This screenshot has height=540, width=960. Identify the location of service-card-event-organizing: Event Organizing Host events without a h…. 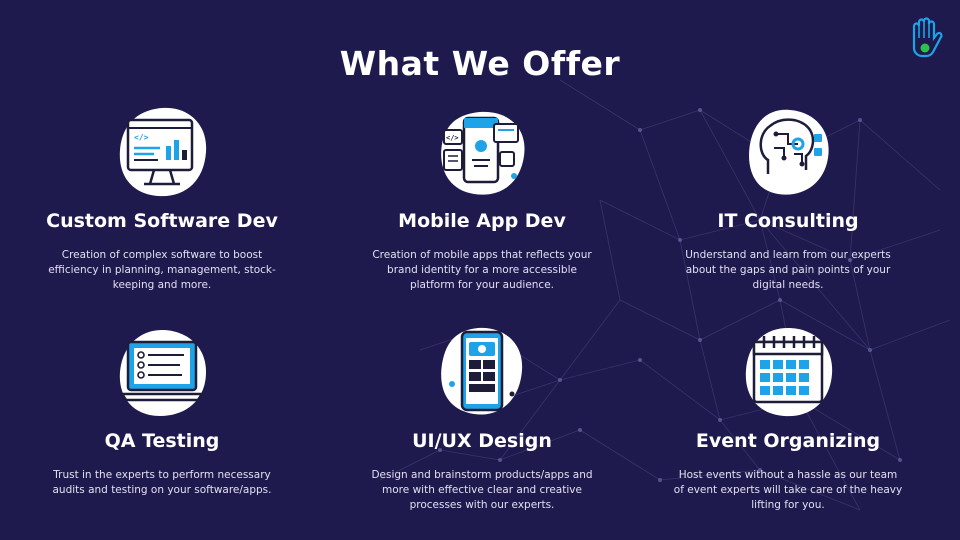
(788, 418).